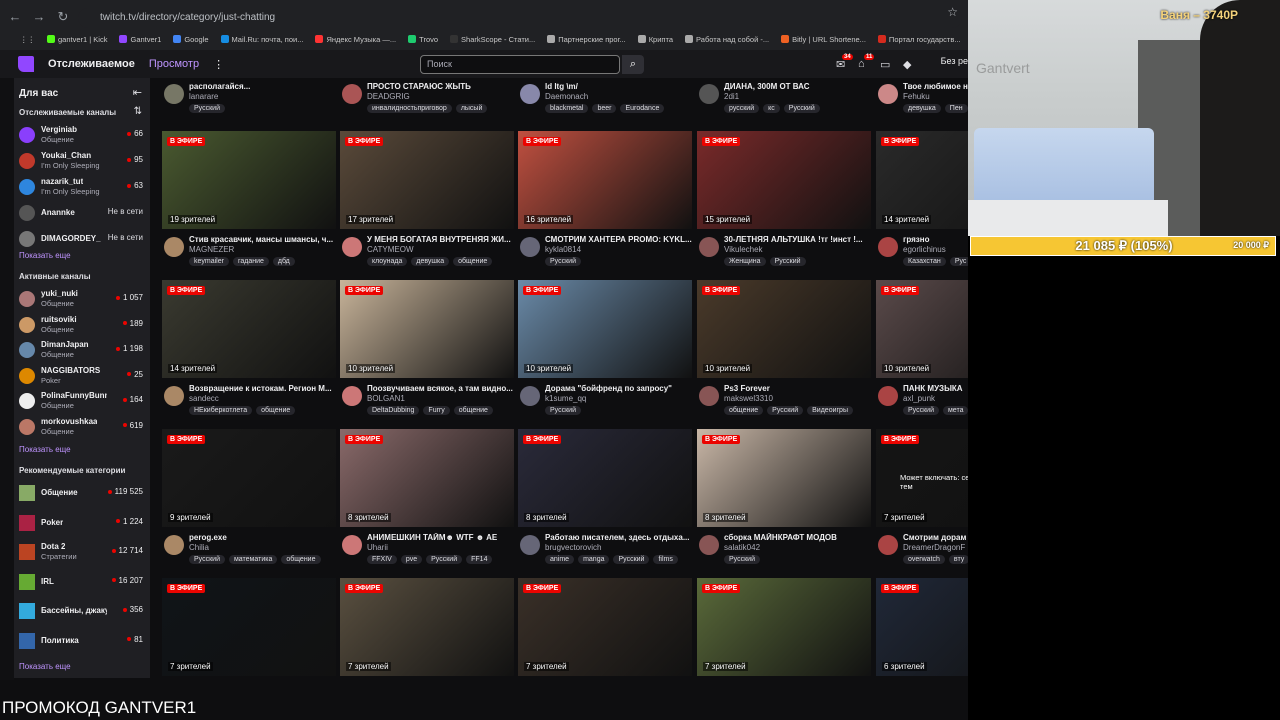 Image resolution: width=1280 pixels, height=720 pixels. What do you see at coordinates (218, 64) in the screenshot?
I see `more-menu-icon: ⋮` at bounding box center [218, 64].